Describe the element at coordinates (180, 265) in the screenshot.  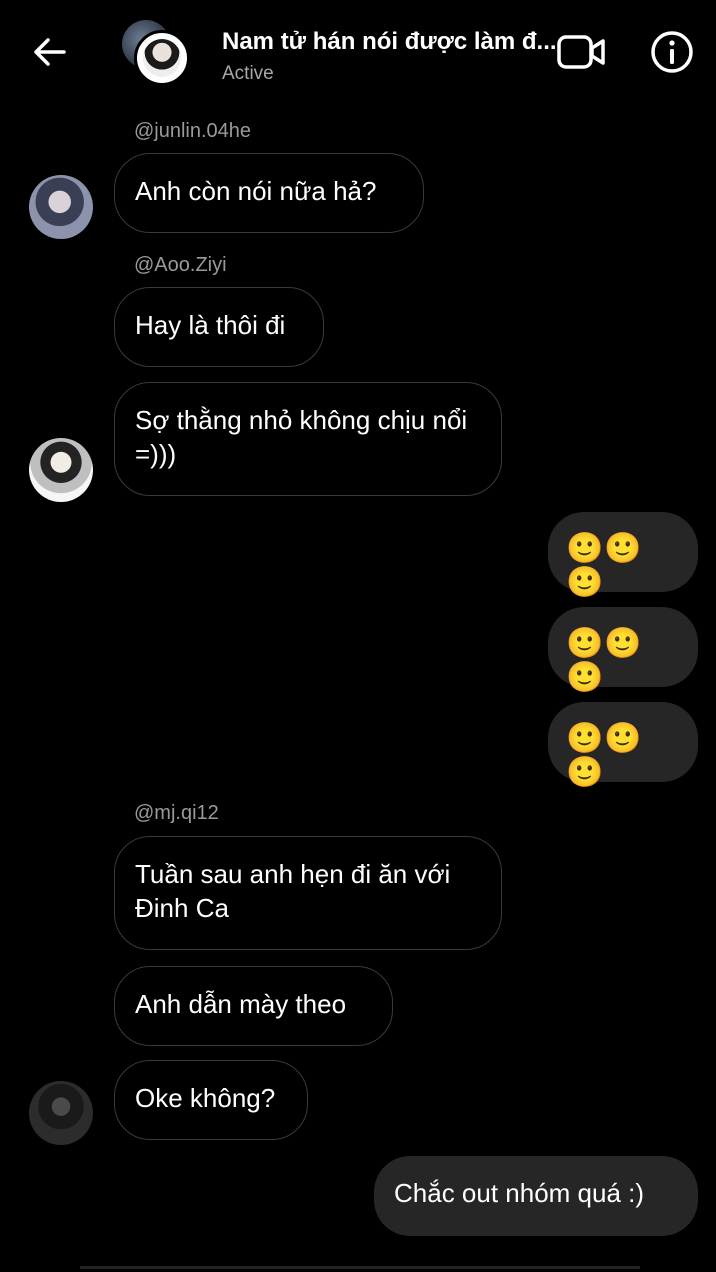
I see `sender-handle: @Aoo.Ziyi` at that location.